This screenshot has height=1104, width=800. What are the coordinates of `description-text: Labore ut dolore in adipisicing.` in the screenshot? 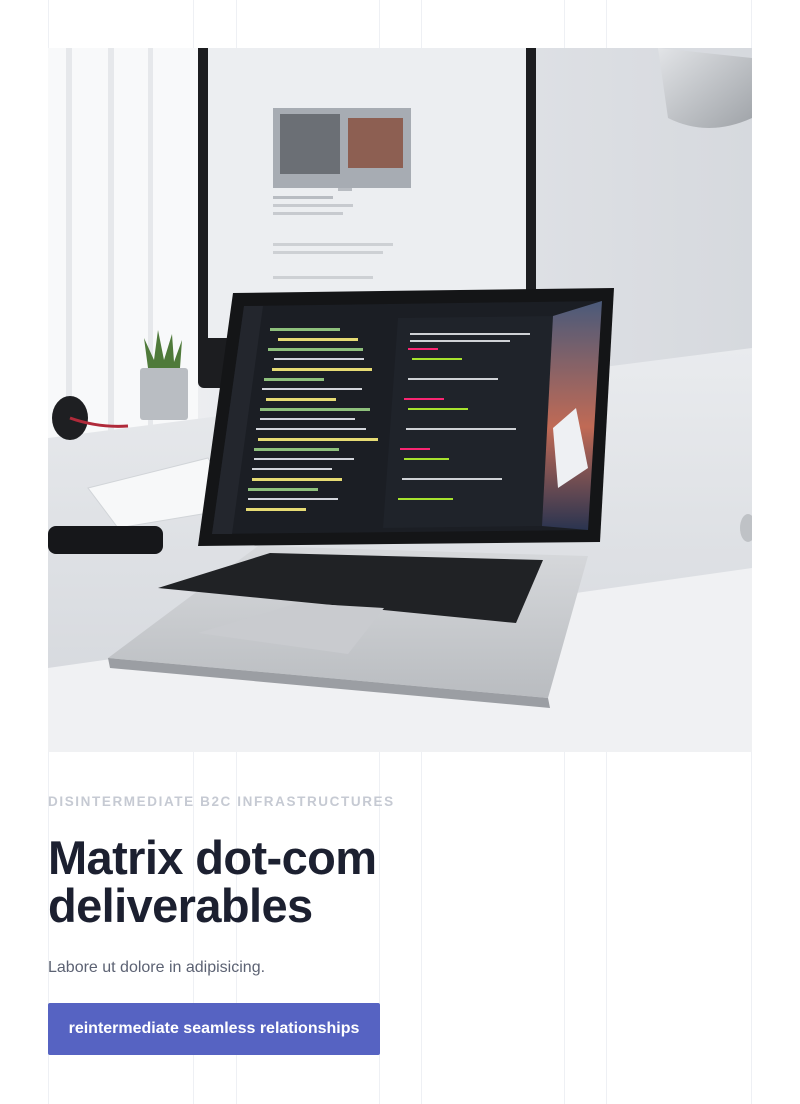 It's located at (157, 967).